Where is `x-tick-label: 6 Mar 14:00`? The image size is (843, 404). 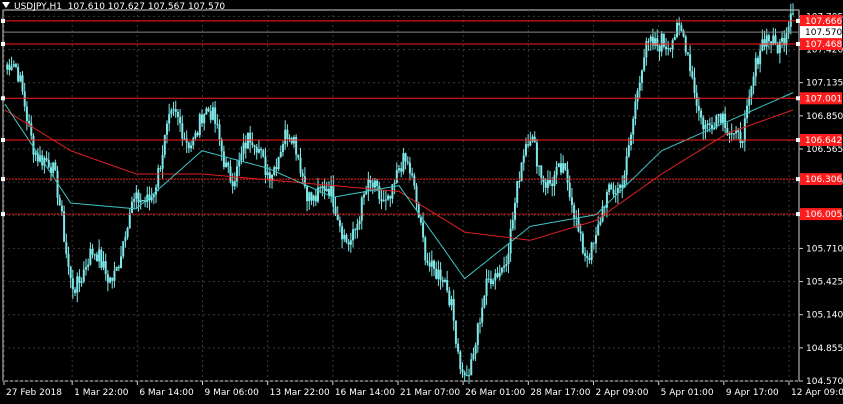
x-tick-label: 6 Mar 14:00 is located at coordinates (166, 393).